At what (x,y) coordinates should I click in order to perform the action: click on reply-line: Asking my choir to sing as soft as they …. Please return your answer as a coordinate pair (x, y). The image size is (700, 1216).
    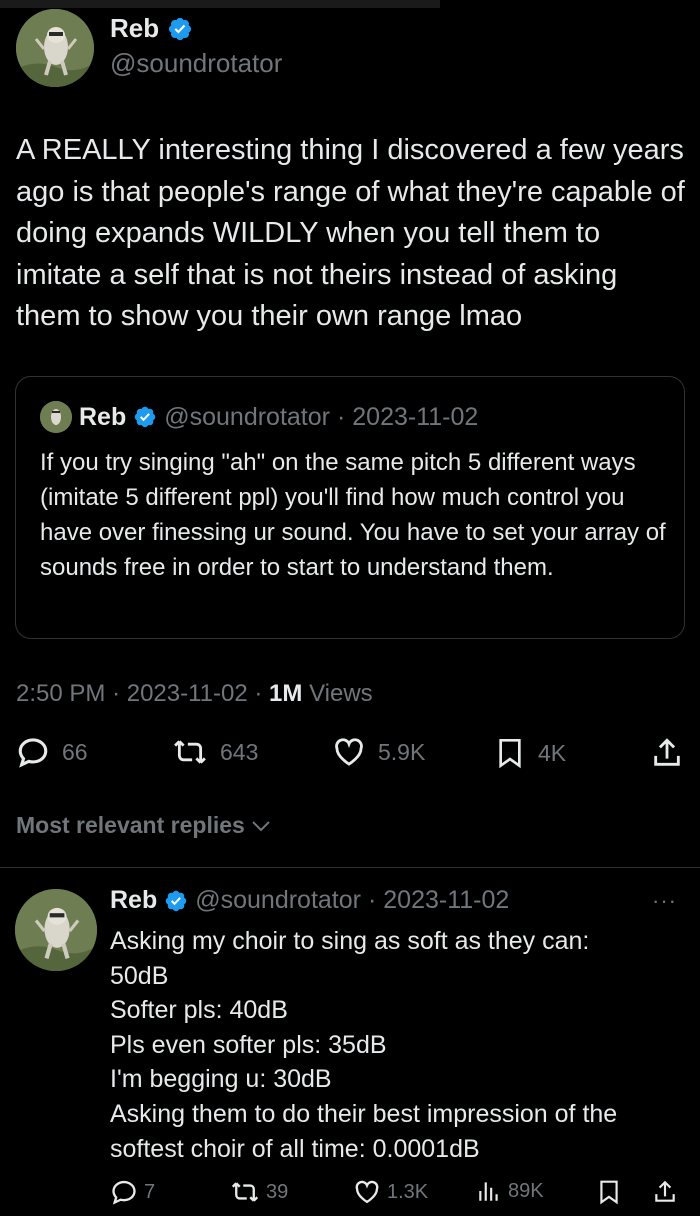
    Looking at the image, I should click on (350, 941).